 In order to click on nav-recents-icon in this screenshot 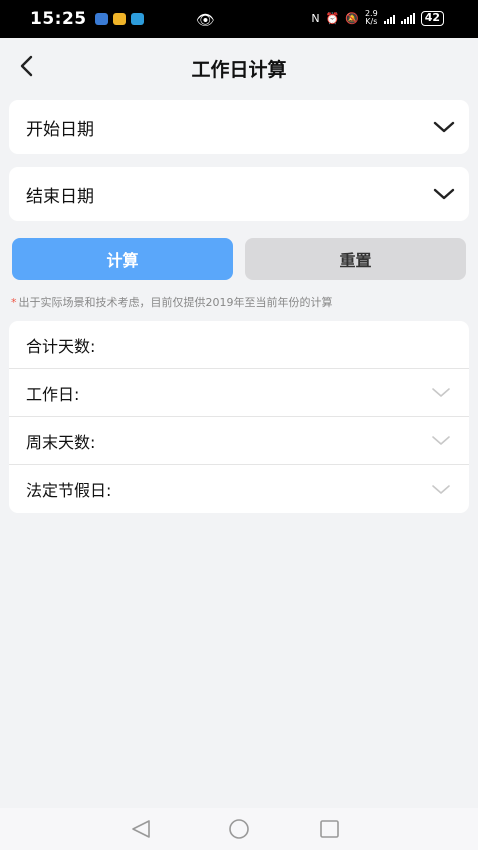, I will do `click(329, 829)`.